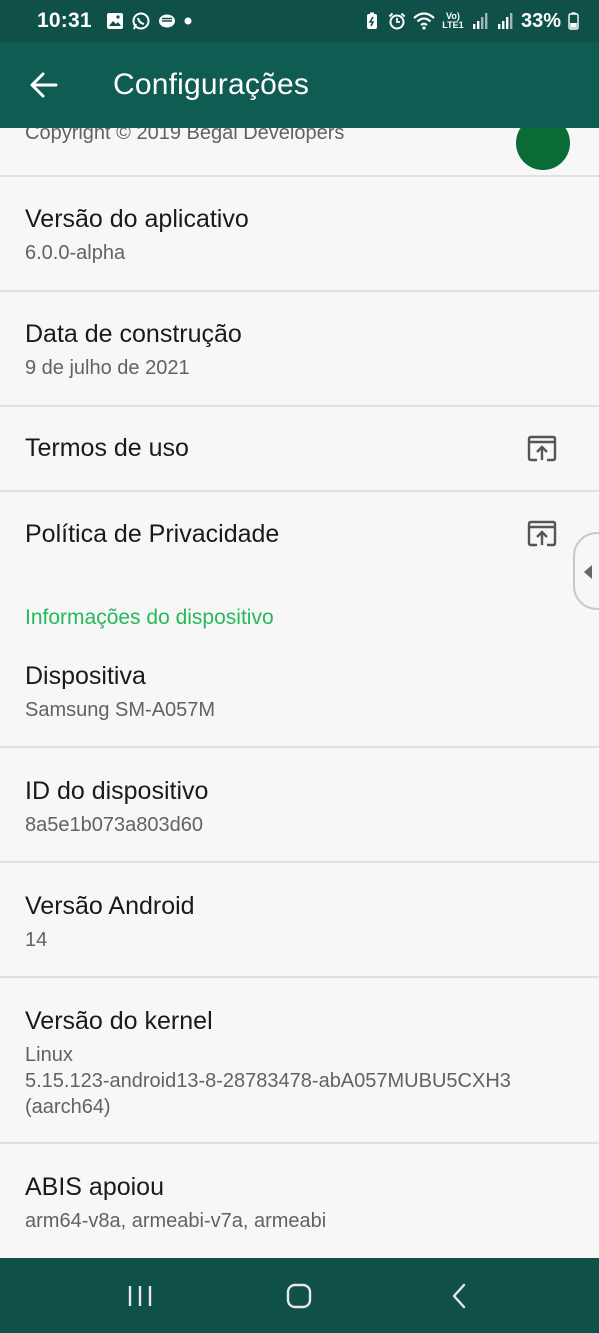  I want to click on device-info-header-row: Informações do dispositivo, so click(299, 618).